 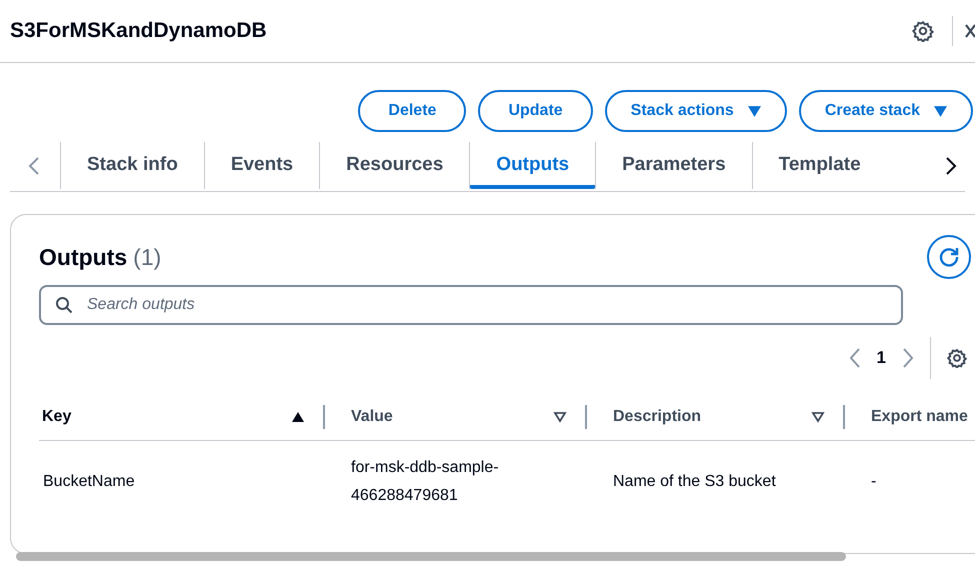 What do you see at coordinates (64, 305) in the screenshot?
I see `search-icon` at bounding box center [64, 305].